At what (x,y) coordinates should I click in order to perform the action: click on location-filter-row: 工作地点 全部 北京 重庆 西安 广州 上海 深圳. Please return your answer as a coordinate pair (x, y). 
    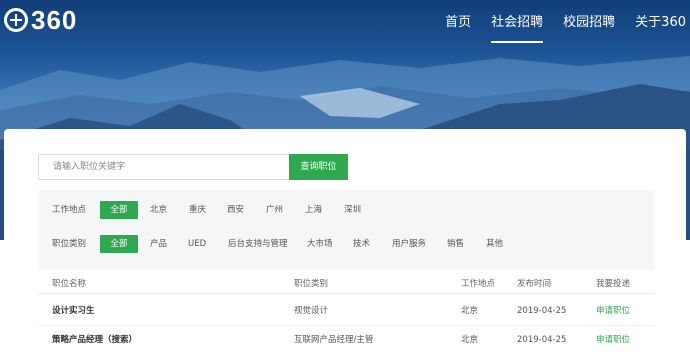
    Looking at the image, I should click on (346, 210).